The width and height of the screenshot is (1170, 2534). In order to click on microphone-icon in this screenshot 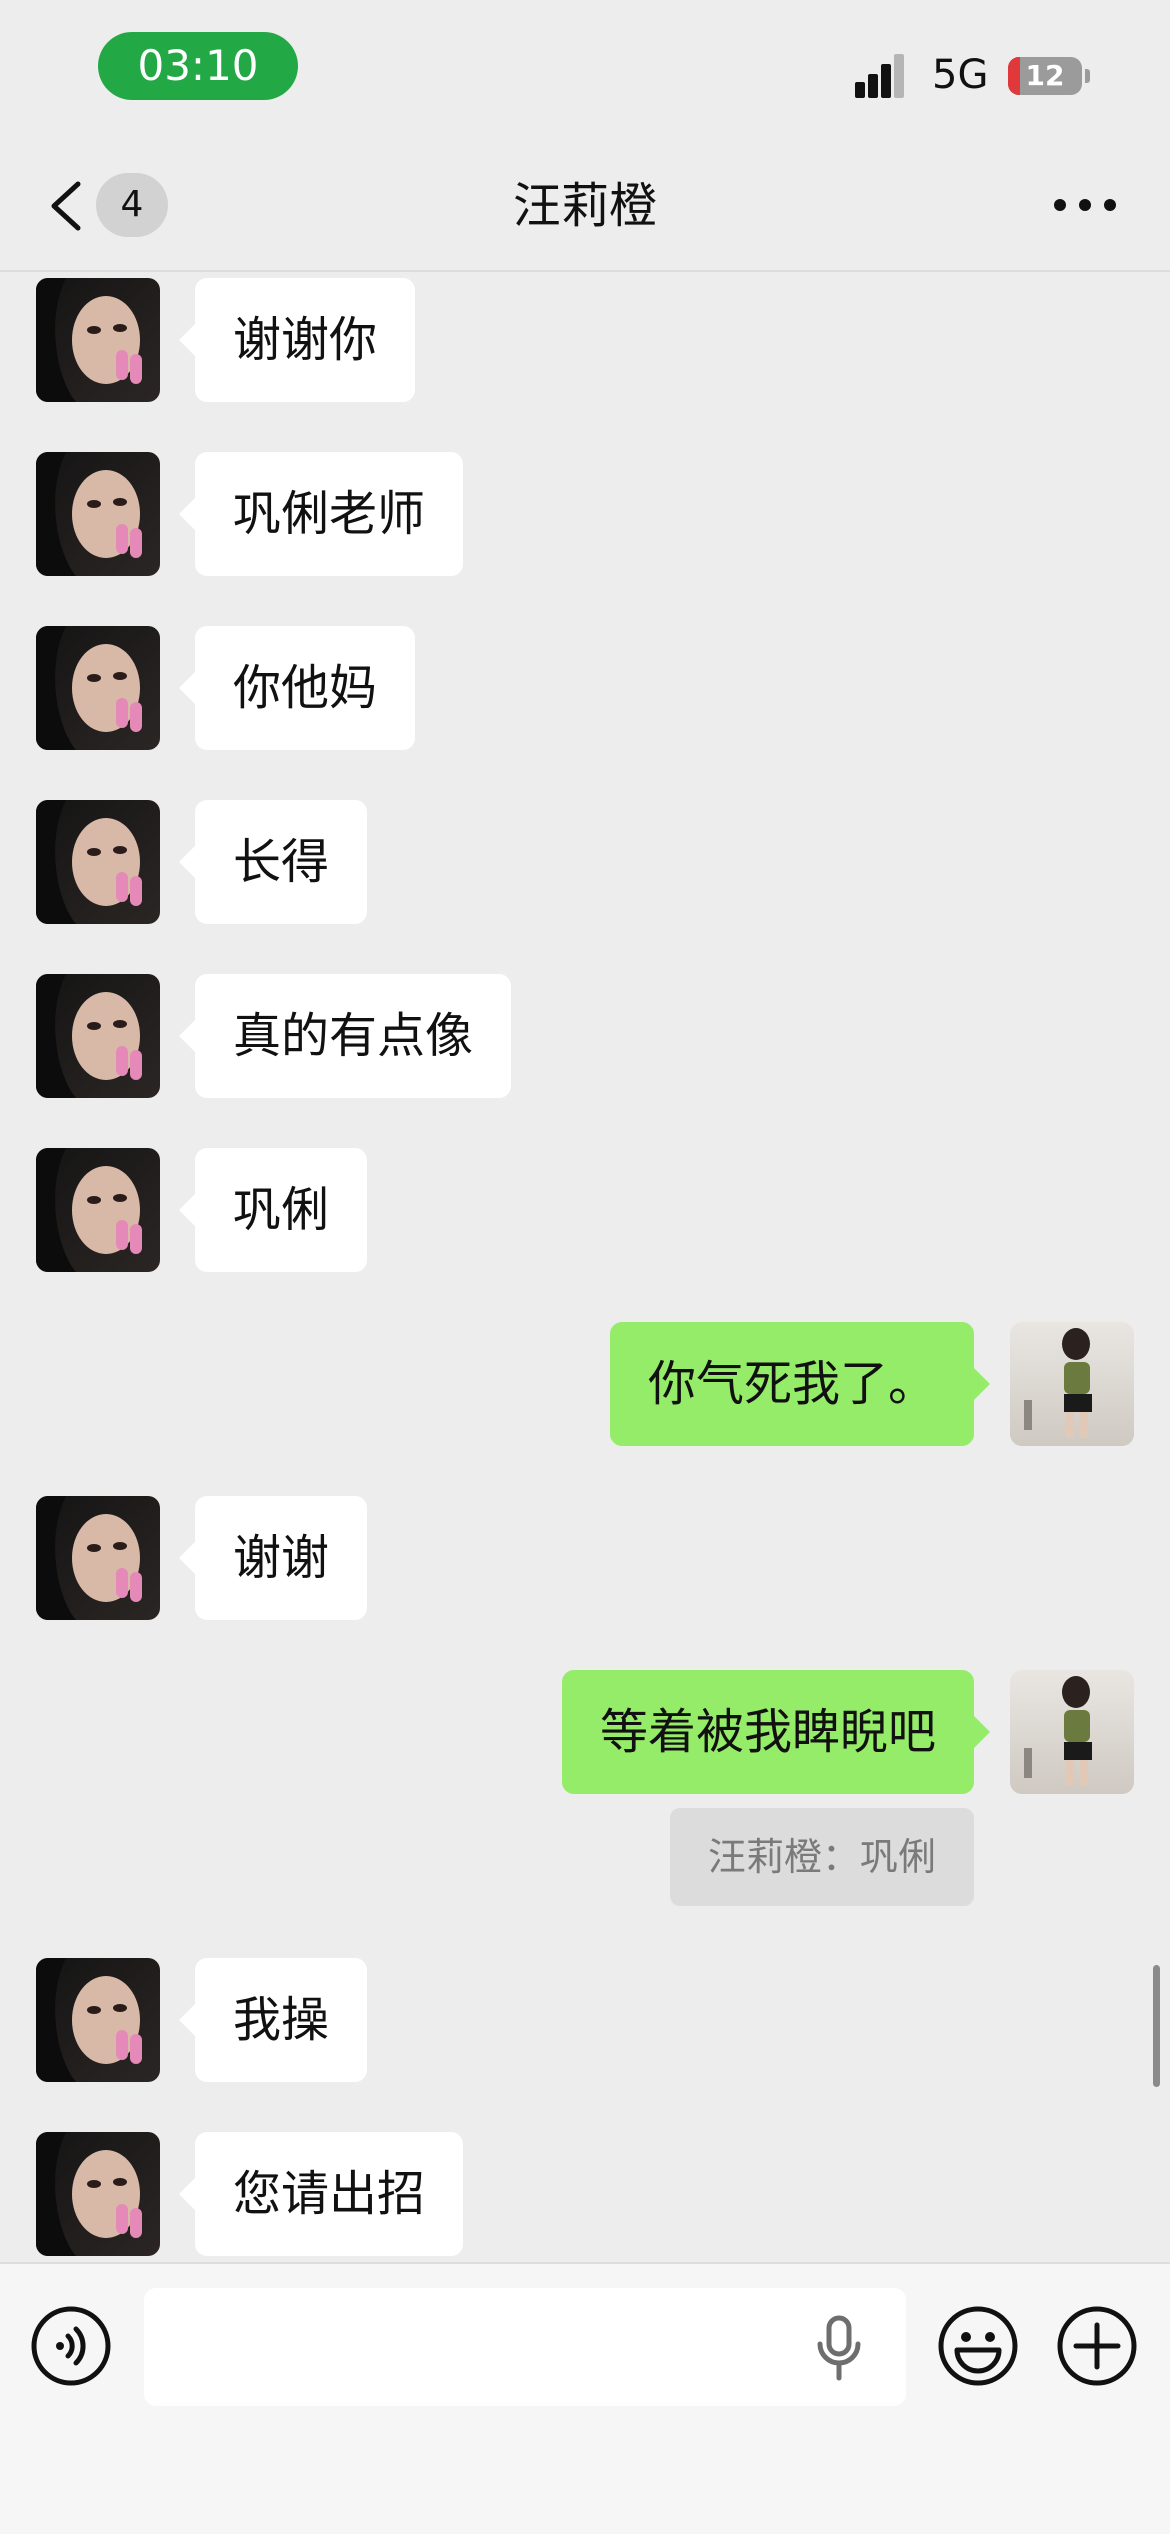, I will do `click(839, 2349)`.